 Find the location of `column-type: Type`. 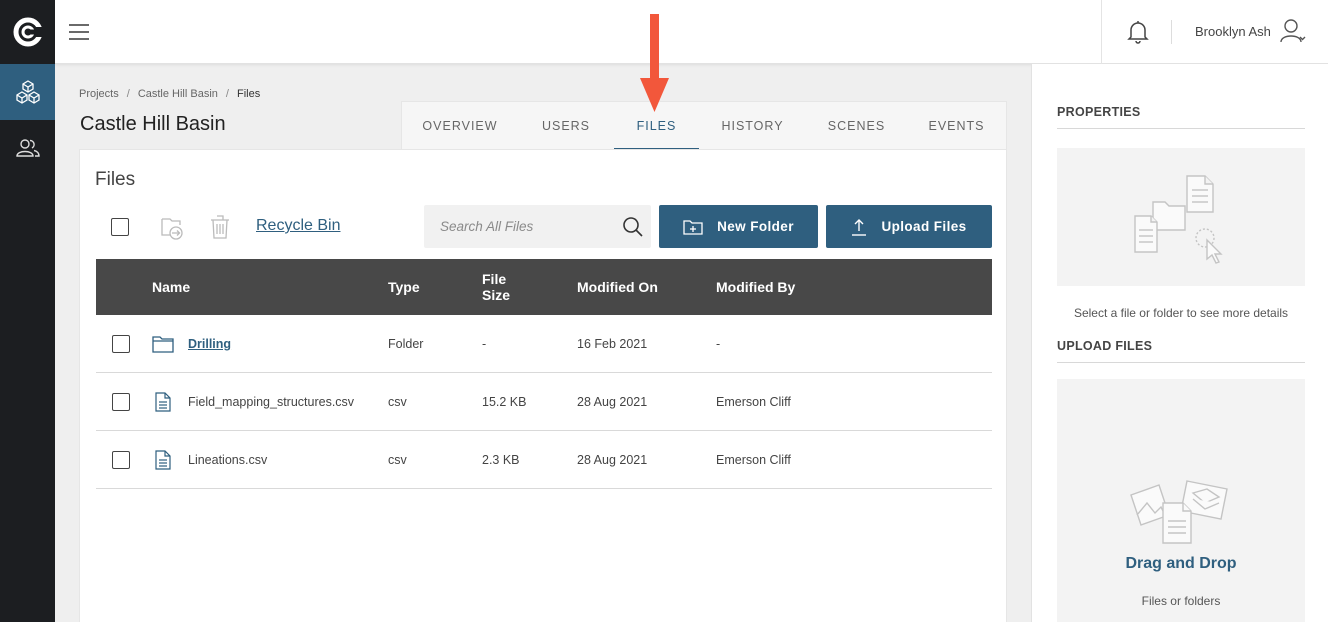

column-type: Type is located at coordinates (404, 287).